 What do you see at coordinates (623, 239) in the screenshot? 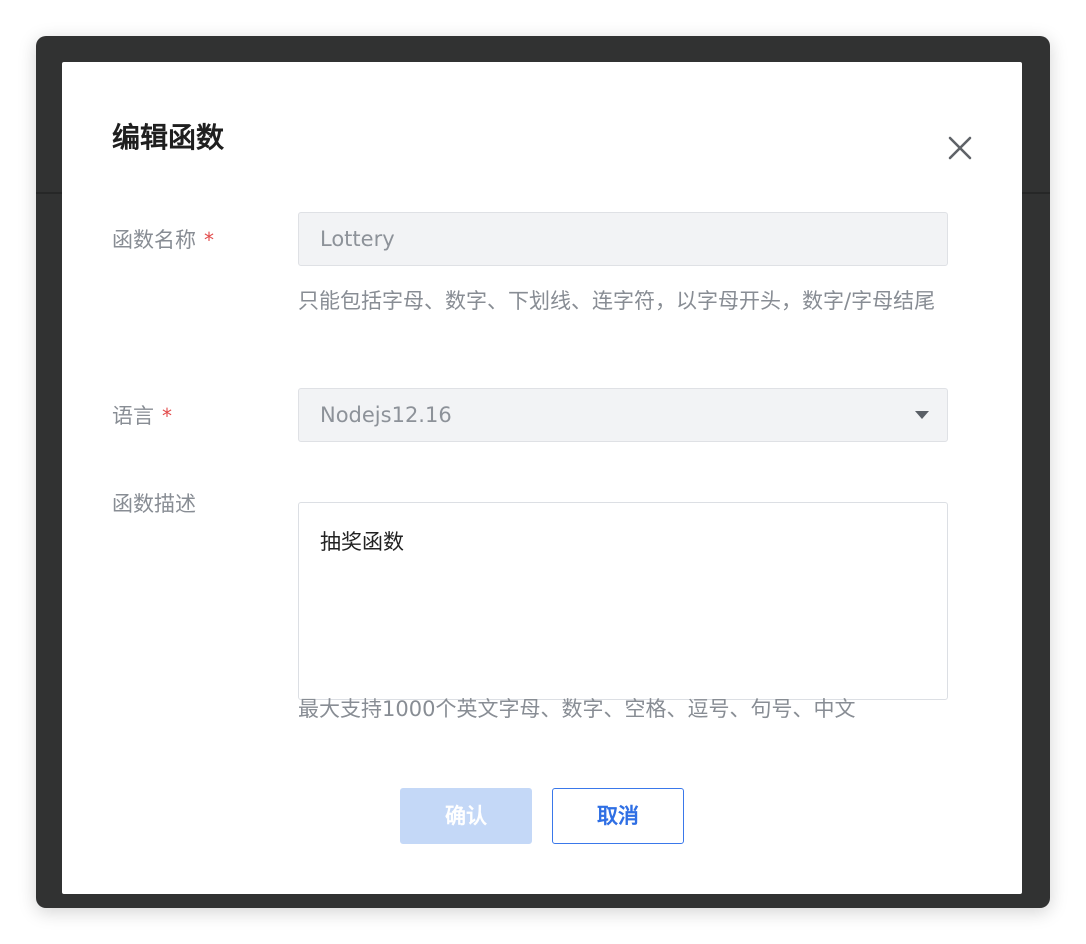
I see `function-name-input: Lottery` at bounding box center [623, 239].